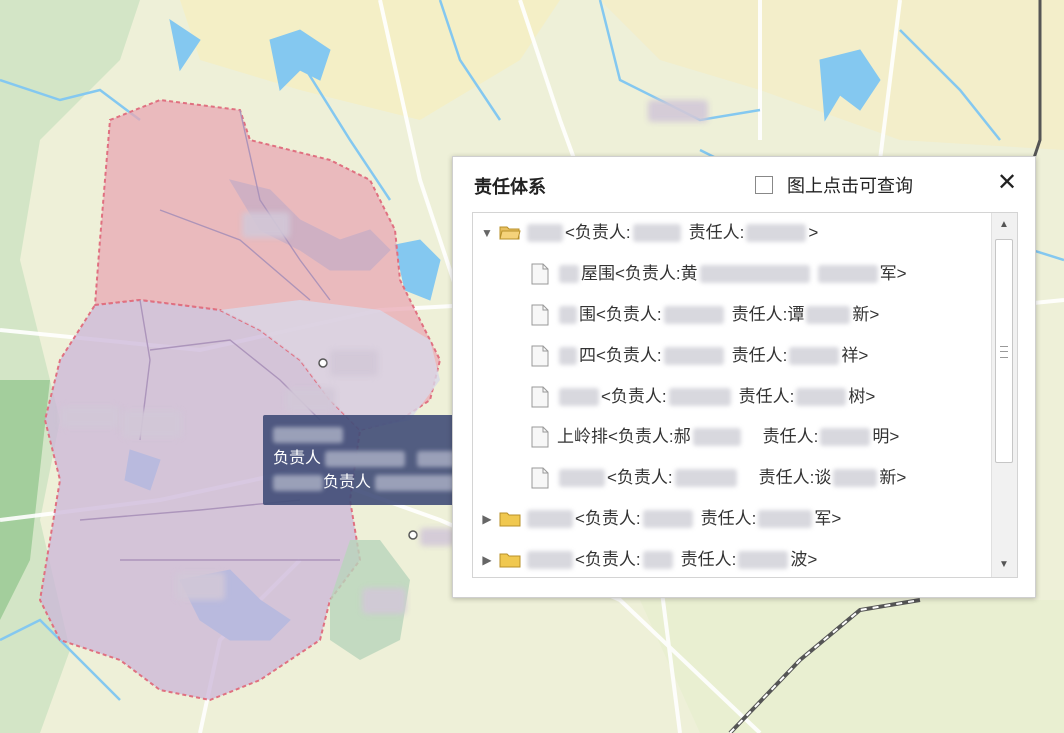  I want to click on tree-node-mid: 责任人:谈, so click(795, 477).